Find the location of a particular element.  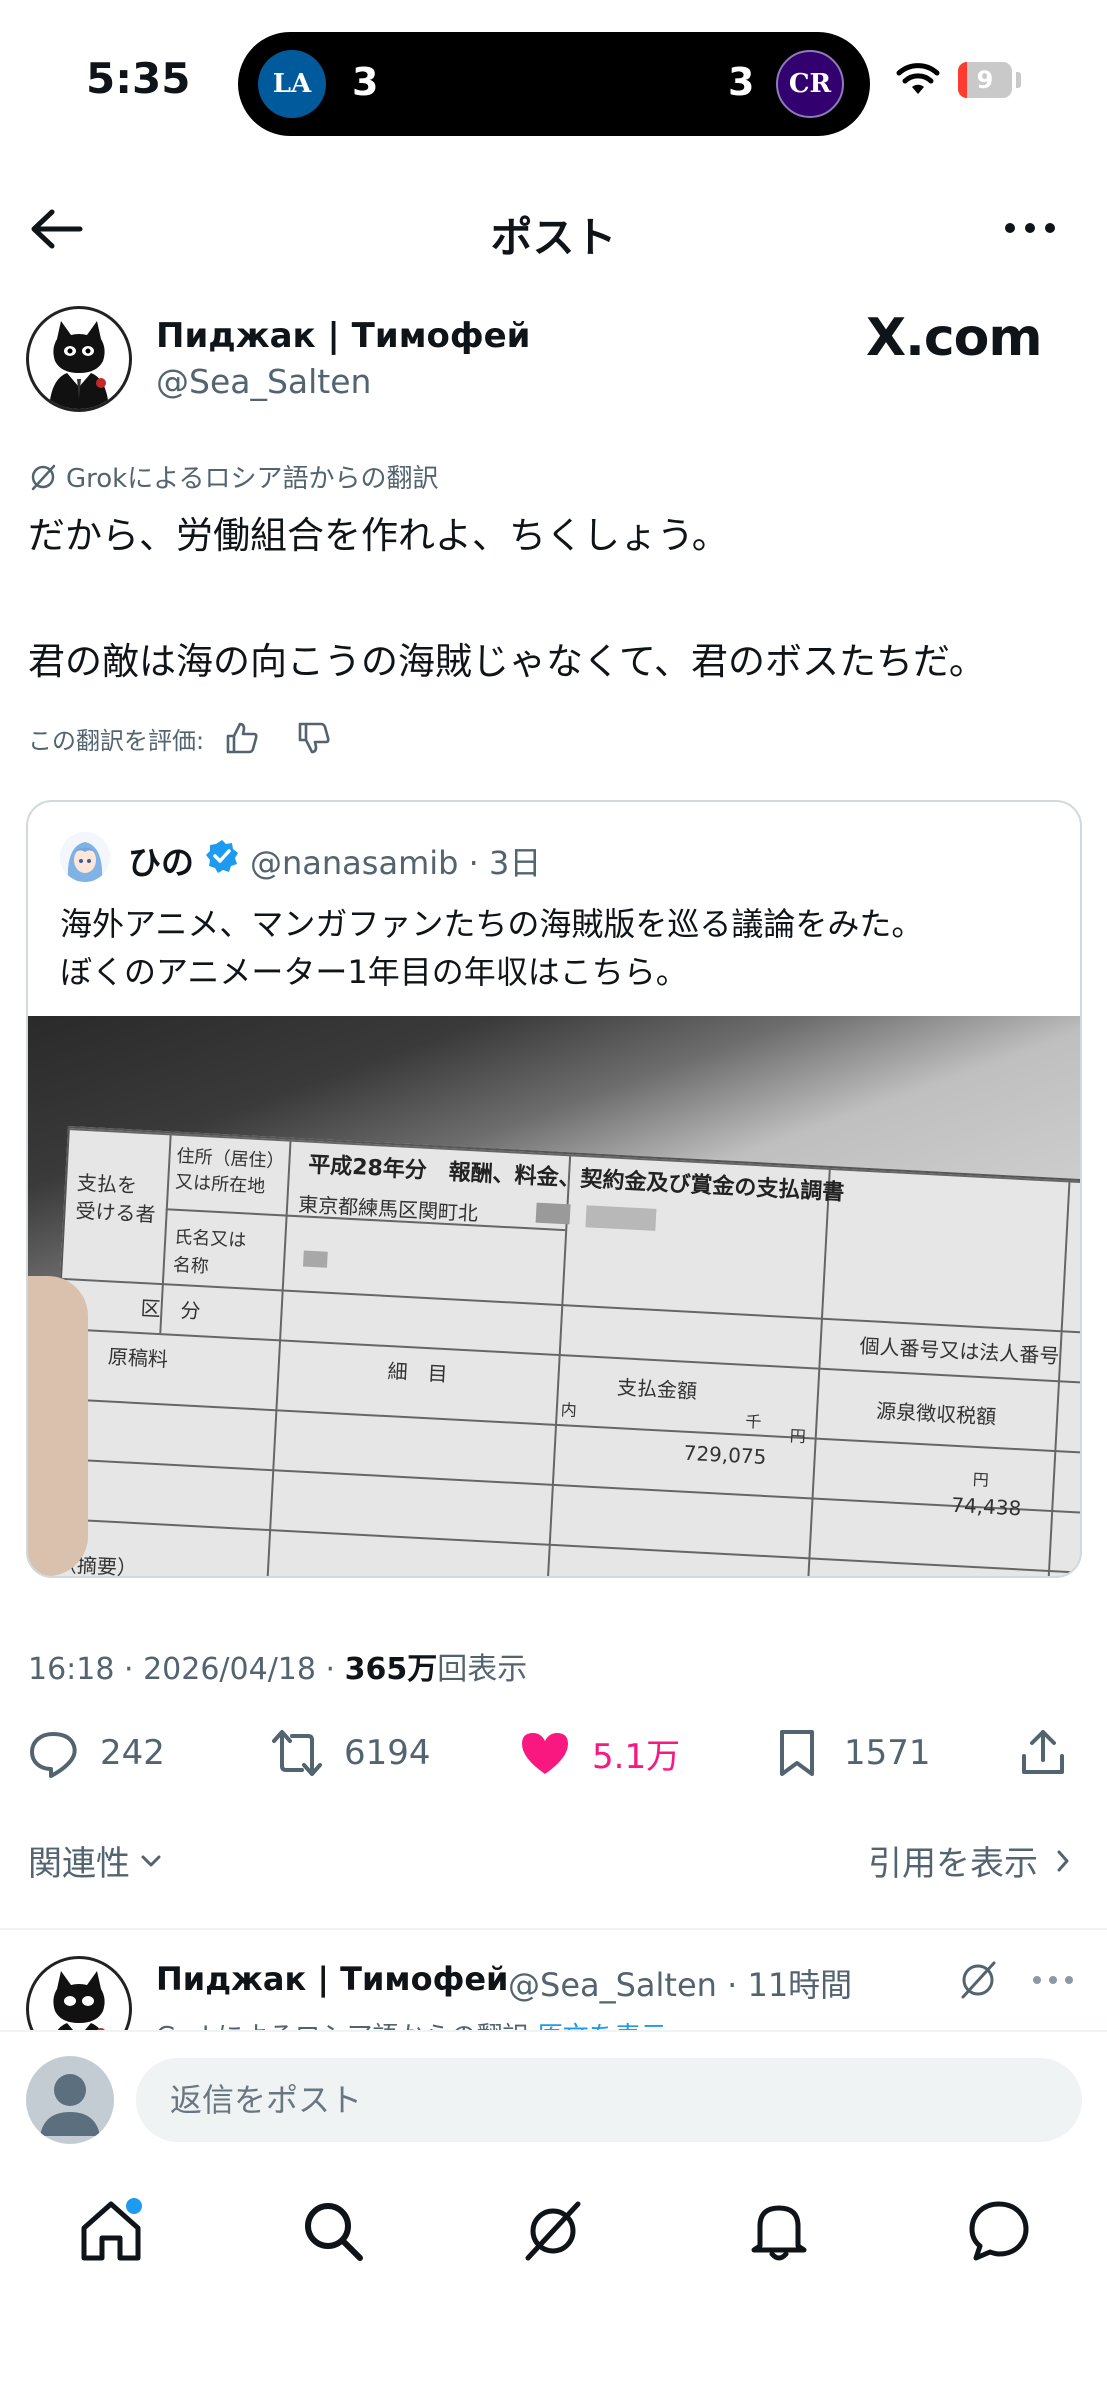

current-user-avatar is located at coordinates (70, 2100).